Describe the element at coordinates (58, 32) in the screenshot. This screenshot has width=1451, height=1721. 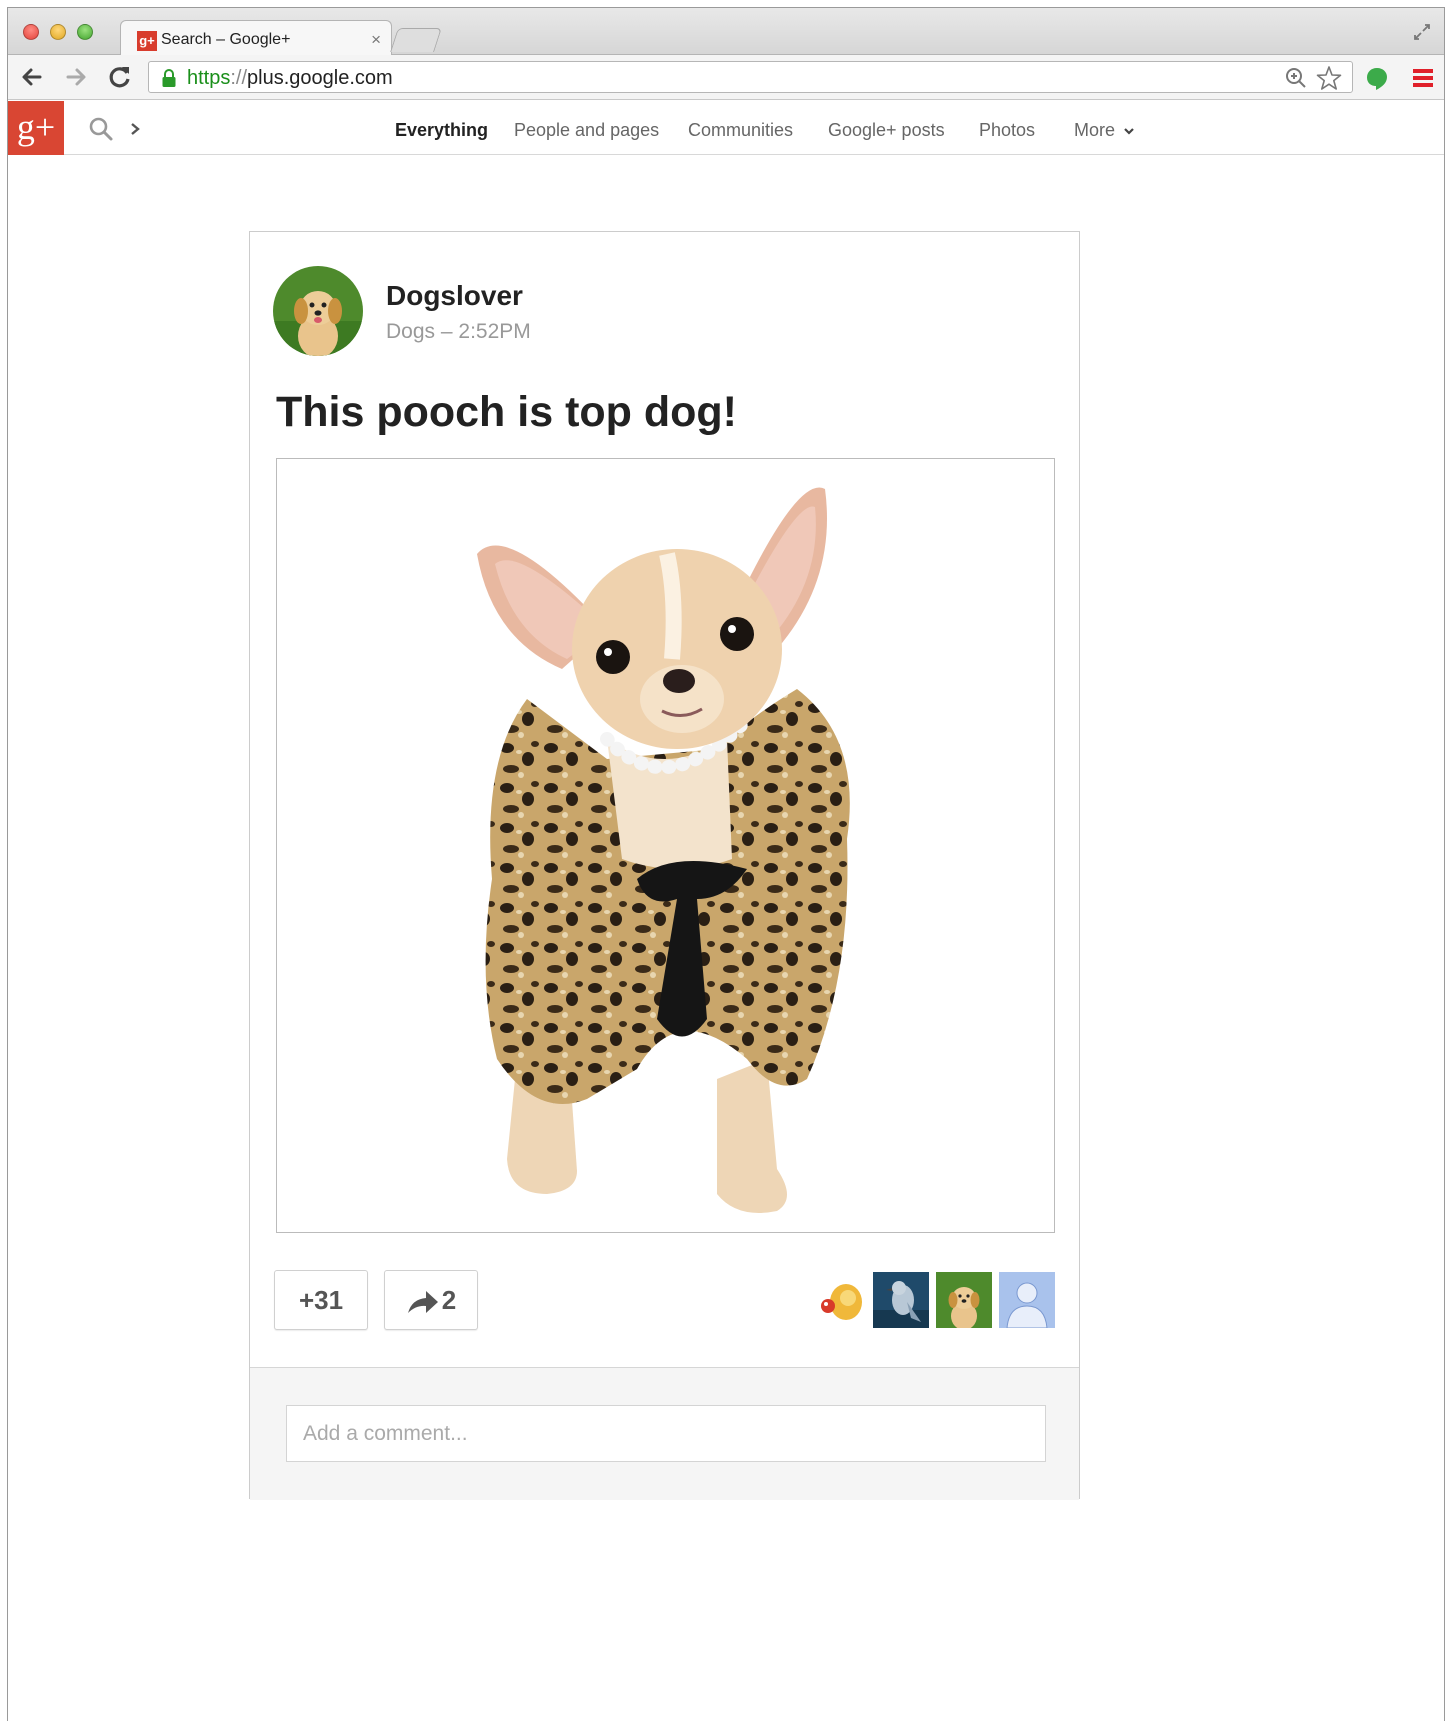
I see `minimize-window-button` at that location.